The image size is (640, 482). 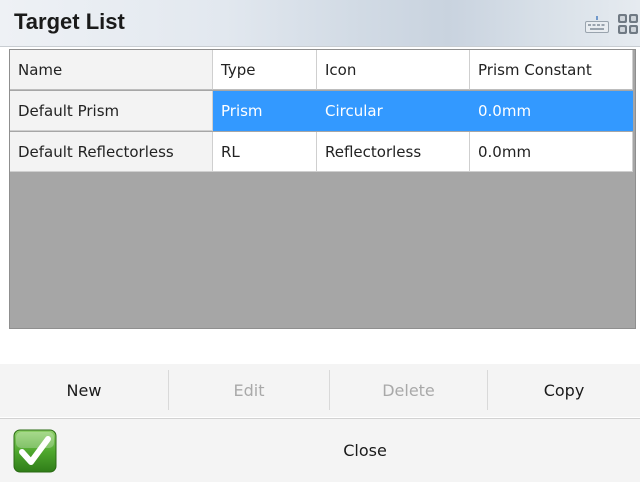 What do you see at coordinates (265, 111) in the screenshot?
I see `row-type-cell: Prism` at bounding box center [265, 111].